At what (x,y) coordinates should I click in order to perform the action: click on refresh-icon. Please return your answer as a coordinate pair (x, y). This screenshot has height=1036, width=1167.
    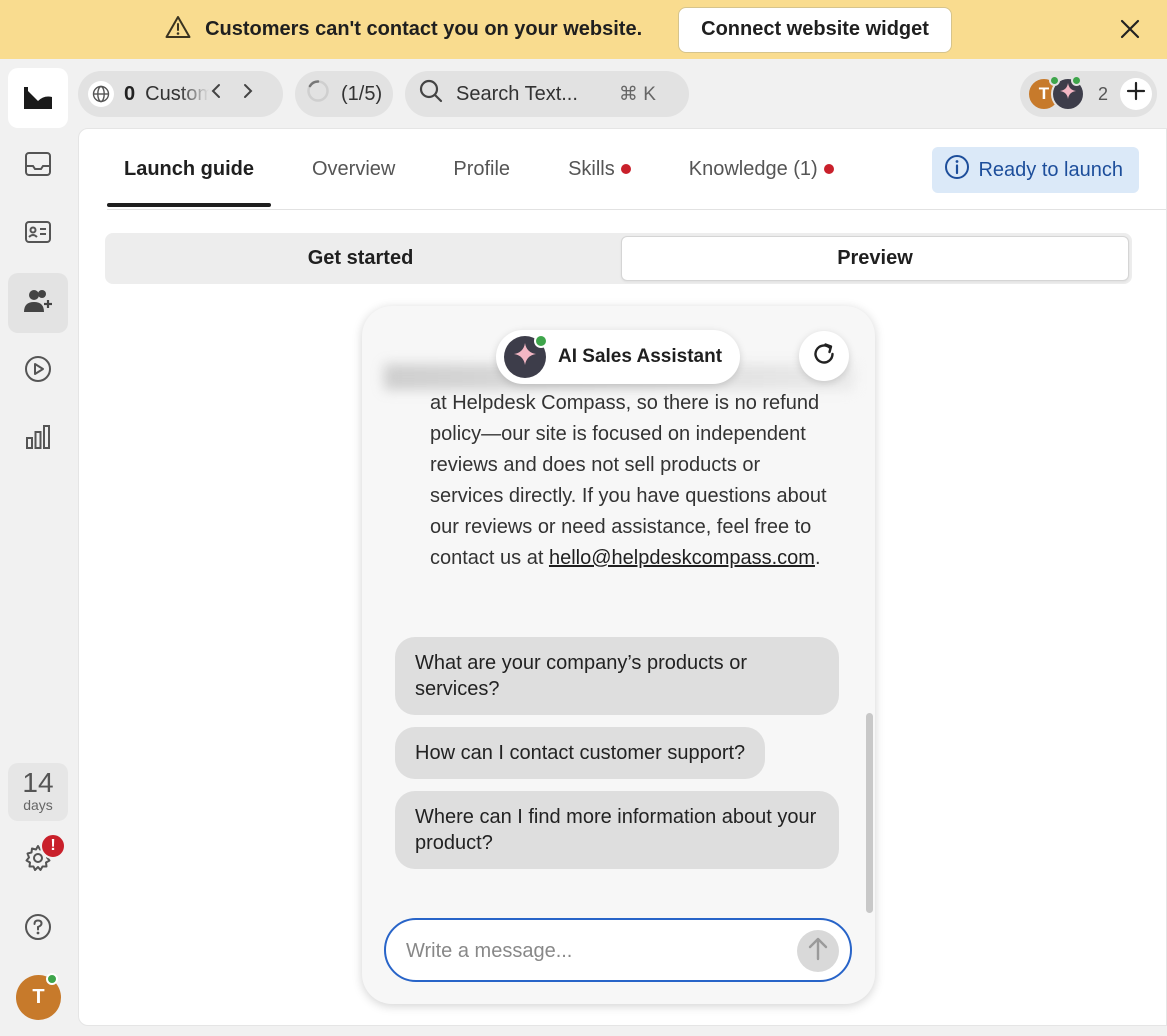
    Looking at the image, I should click on (824, 356).